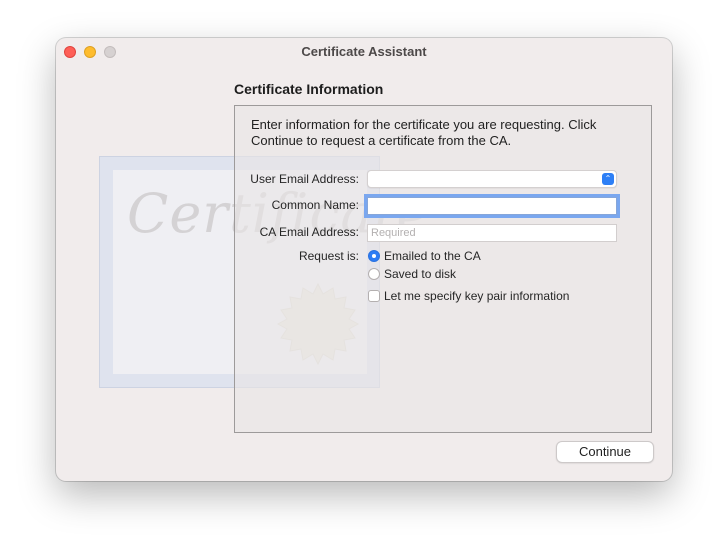 Image resolution: width=728 pixels, height=555 pixels. Describe the element at coordinates (309, 232) in the screenshot. I see `ca-email-label: CA Email Address:` at that location.